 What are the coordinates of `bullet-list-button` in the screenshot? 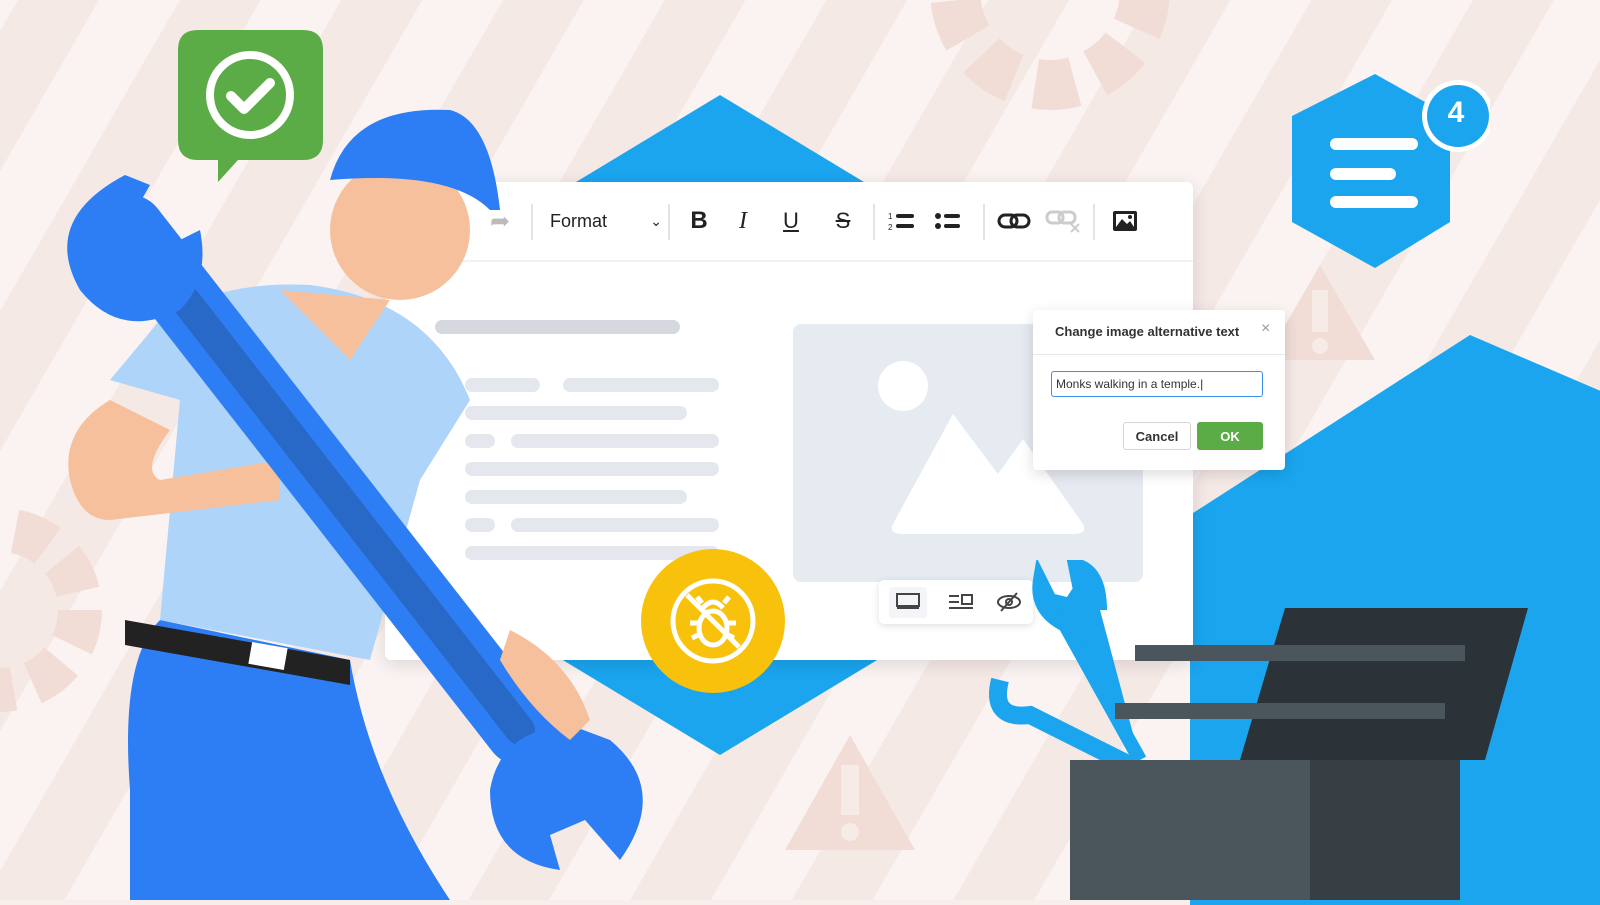 It's located at (948, 221).